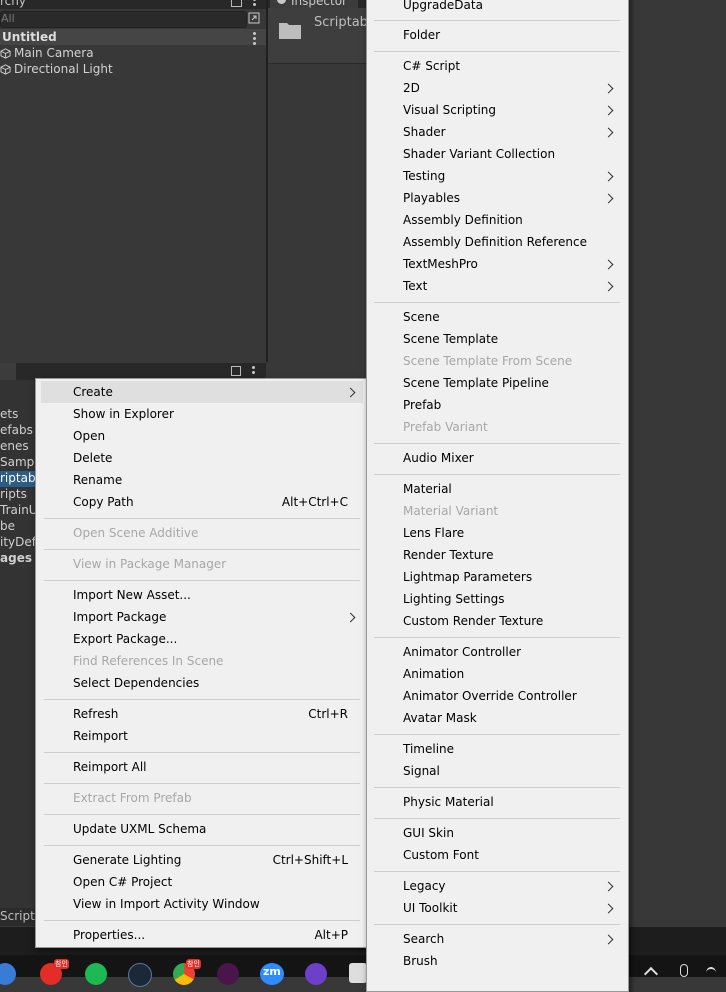 The height and width of the screenshot is (992, 726). Describe the element at coordinates (515, 599) in the screenshot. I see `menu-item-lighting-settings: Lighting Settings` at that location.